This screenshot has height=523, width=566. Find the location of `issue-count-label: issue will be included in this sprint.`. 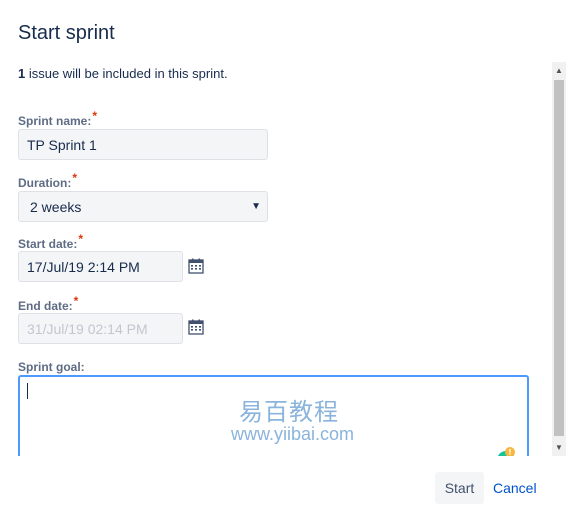

issue-count-label: issue will be included in this sprint. is located at coordinates (126, 73).